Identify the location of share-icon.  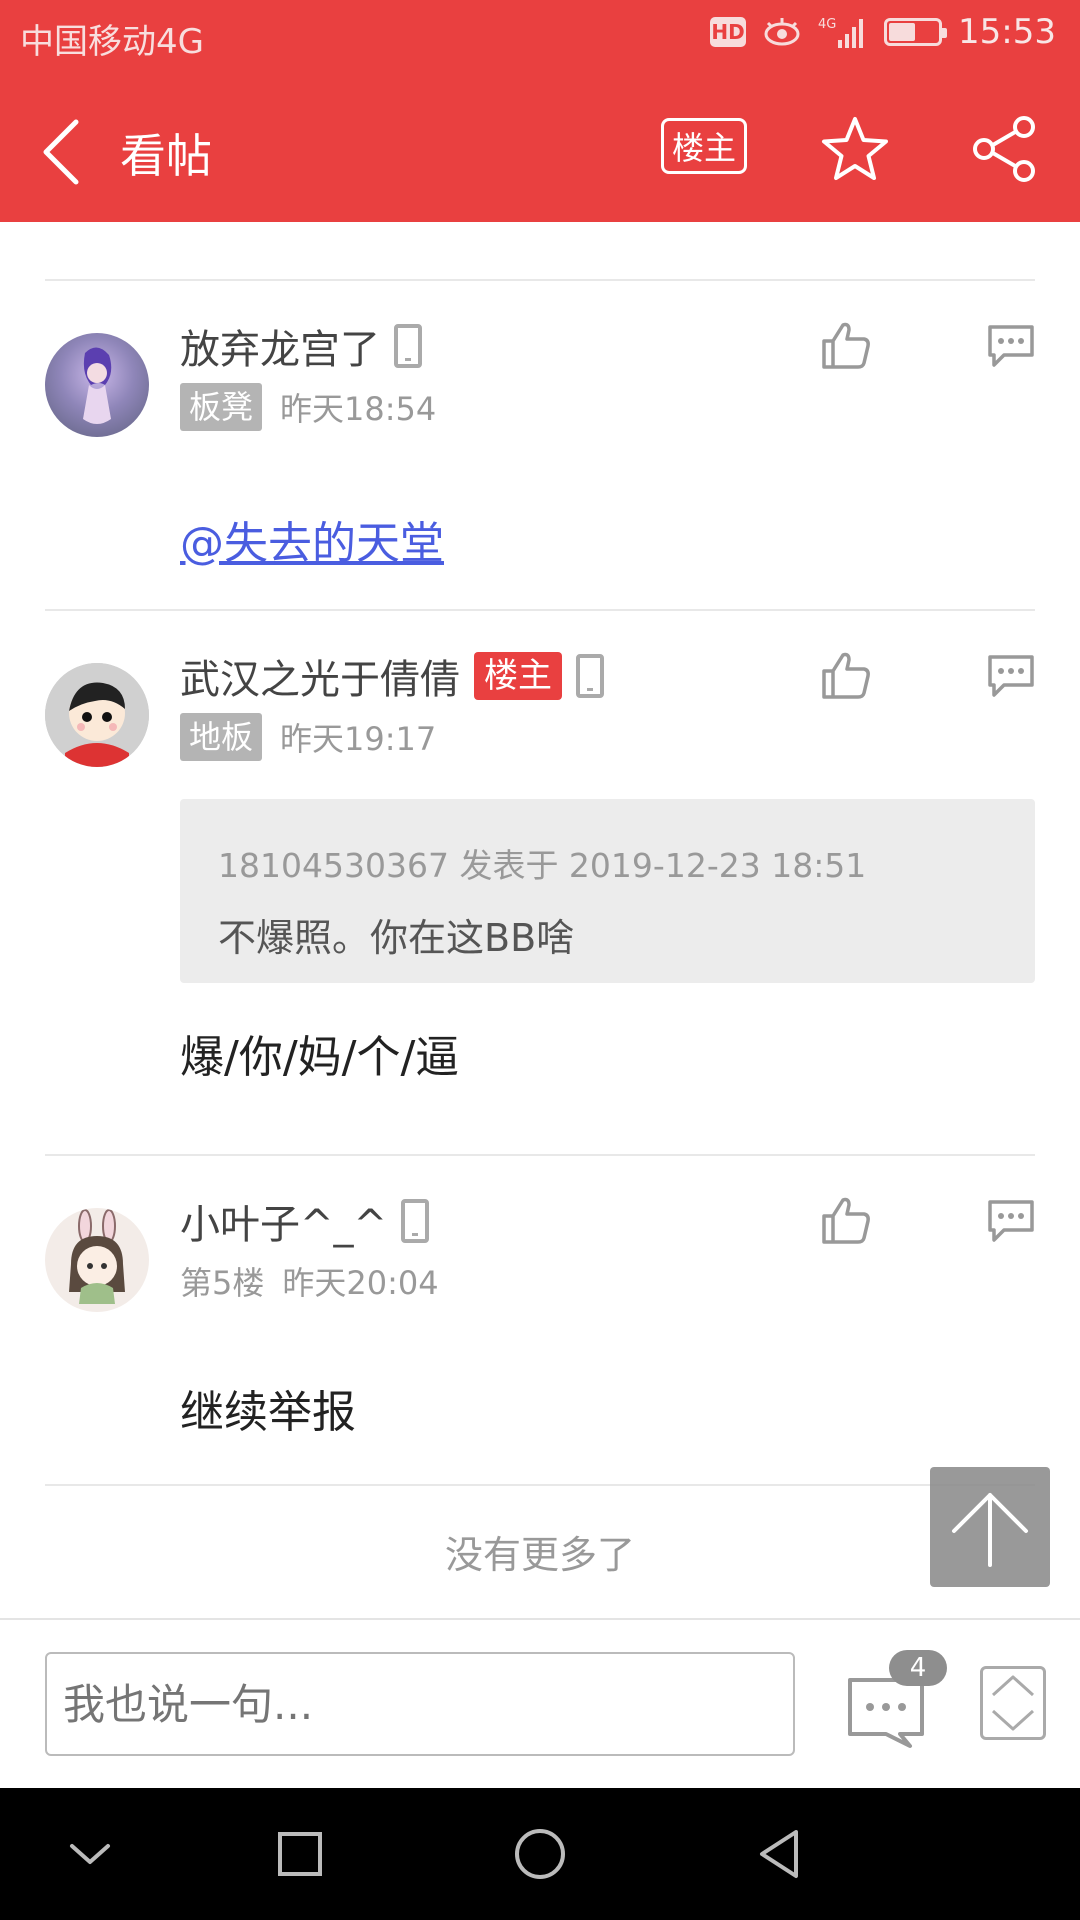
(1005, 149).